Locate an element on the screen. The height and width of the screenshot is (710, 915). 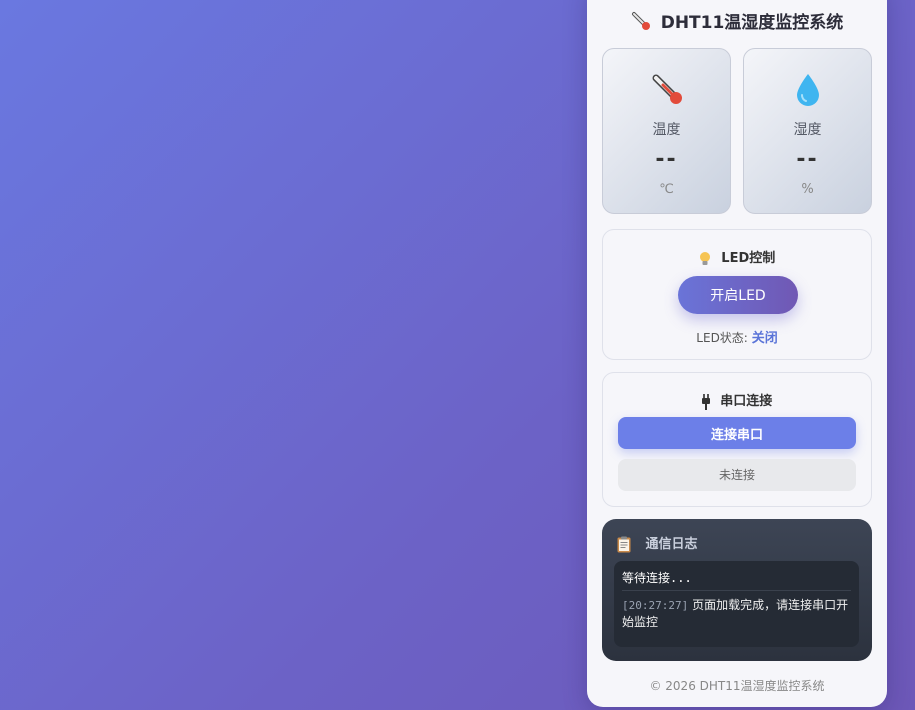
humidity-label: 湿度 is located at coordinates (807, 130).